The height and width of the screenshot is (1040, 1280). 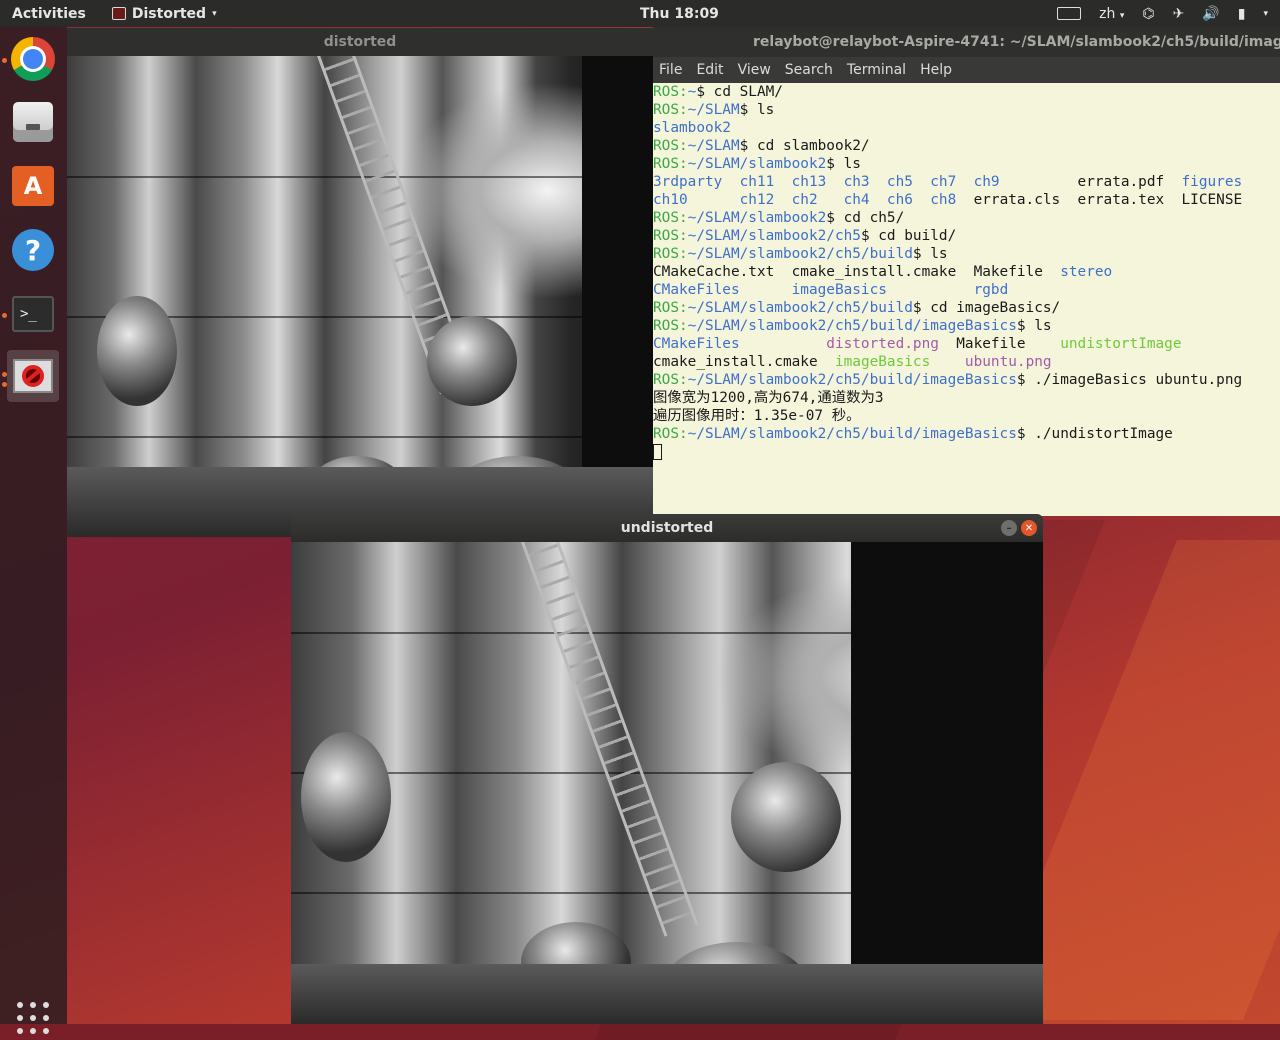 What do you see at coordinates (774, 236) in the screenshot?
I see `terminal-text: ~/SLAM/slambook2/ch5` at bounding box center [774, 236].